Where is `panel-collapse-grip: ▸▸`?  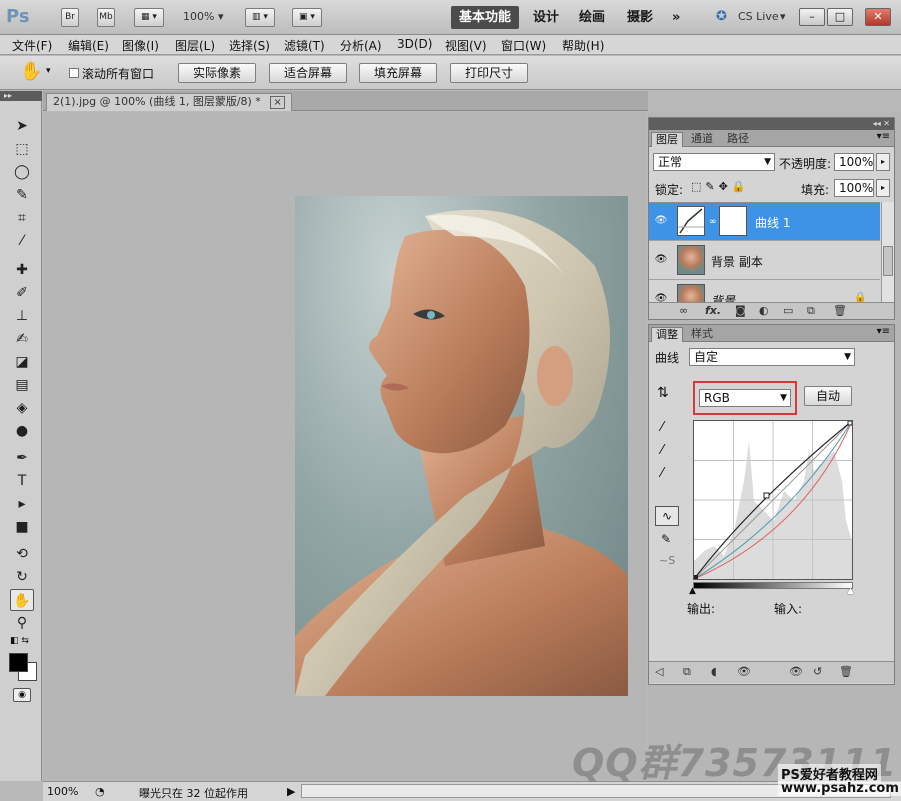
panel-collapse-grip: ▸▸ is located at coordinates (21, 96).